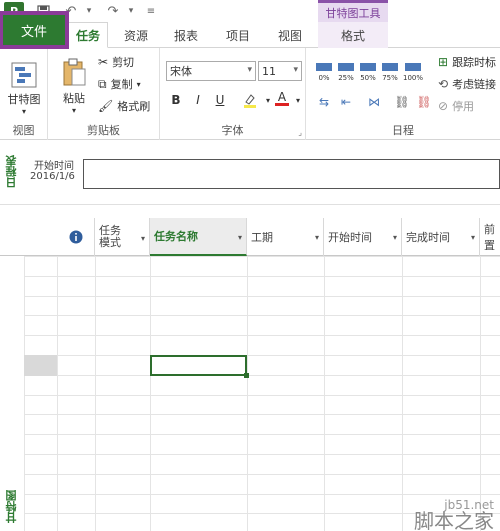 The width and height of the screenshot is (500, 531). What do you see at coordinates (413, 71) in the screenshot?
I see `pct-100-button: 100%` at bounding box center [413, 71].